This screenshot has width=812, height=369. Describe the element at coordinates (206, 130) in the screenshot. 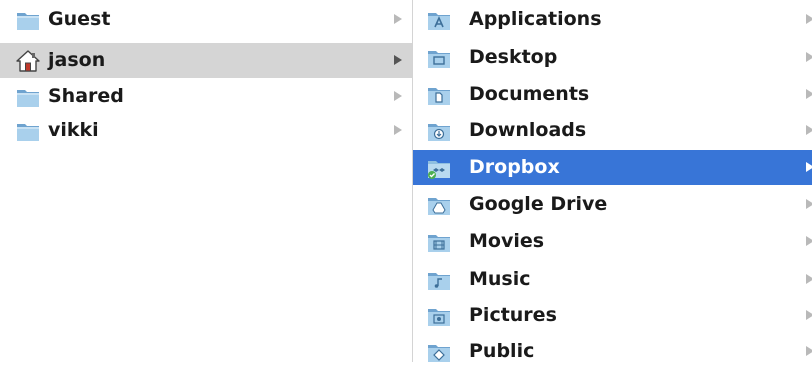

I see `column-item-vikki: vikki` at that location.